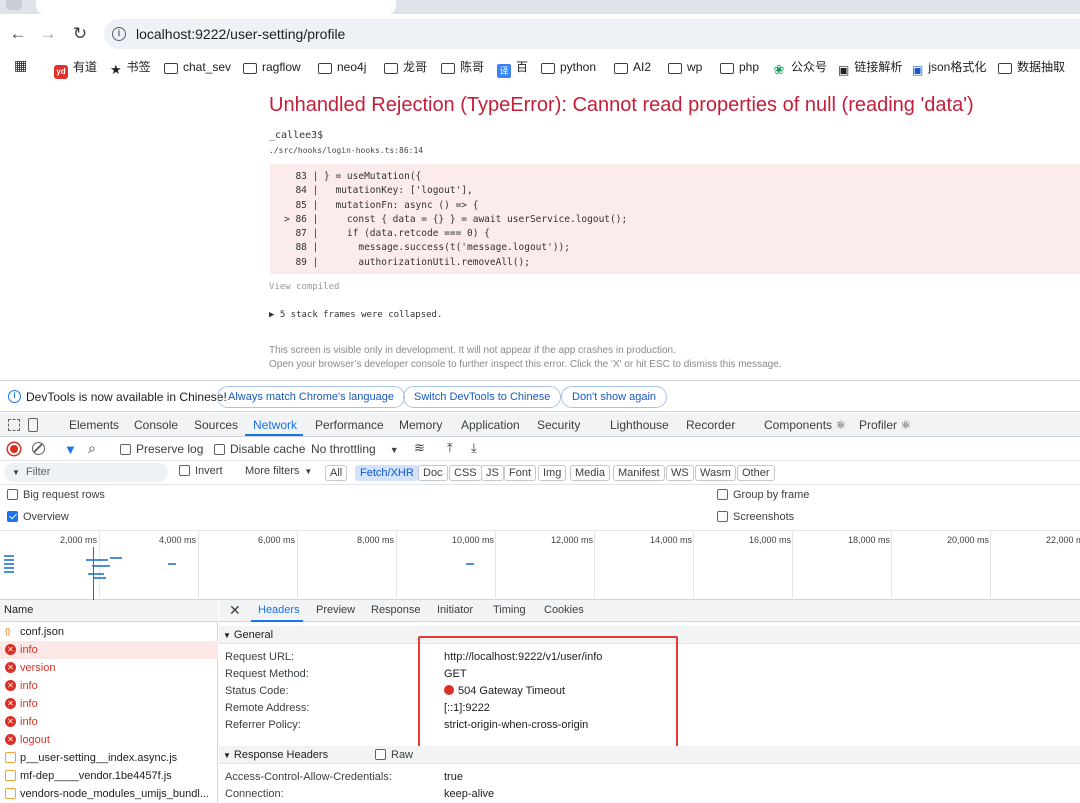 Image resolution: width=1080 pixels, height=803 pixels. What do you see at coordinates (259, 449) in the screenshot?
I see `disable-cache-checkbox: Disable cache` at bounding box center [259, 449].